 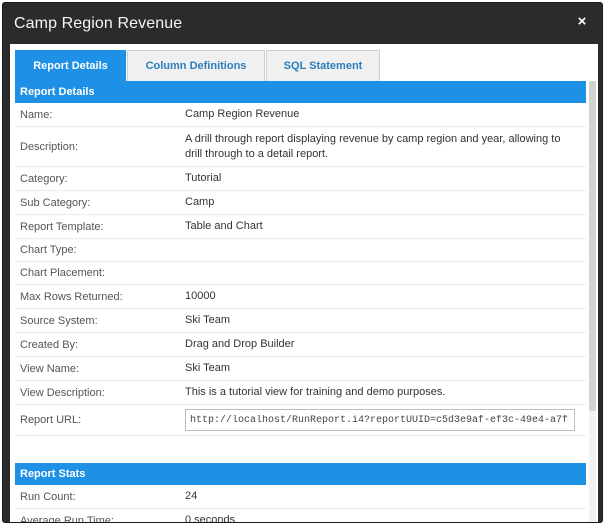 What do you see at coordinates (67, 518) in the screenshot?
I see `stat-label: Average Run Time:` at bounding box center [67, 518].